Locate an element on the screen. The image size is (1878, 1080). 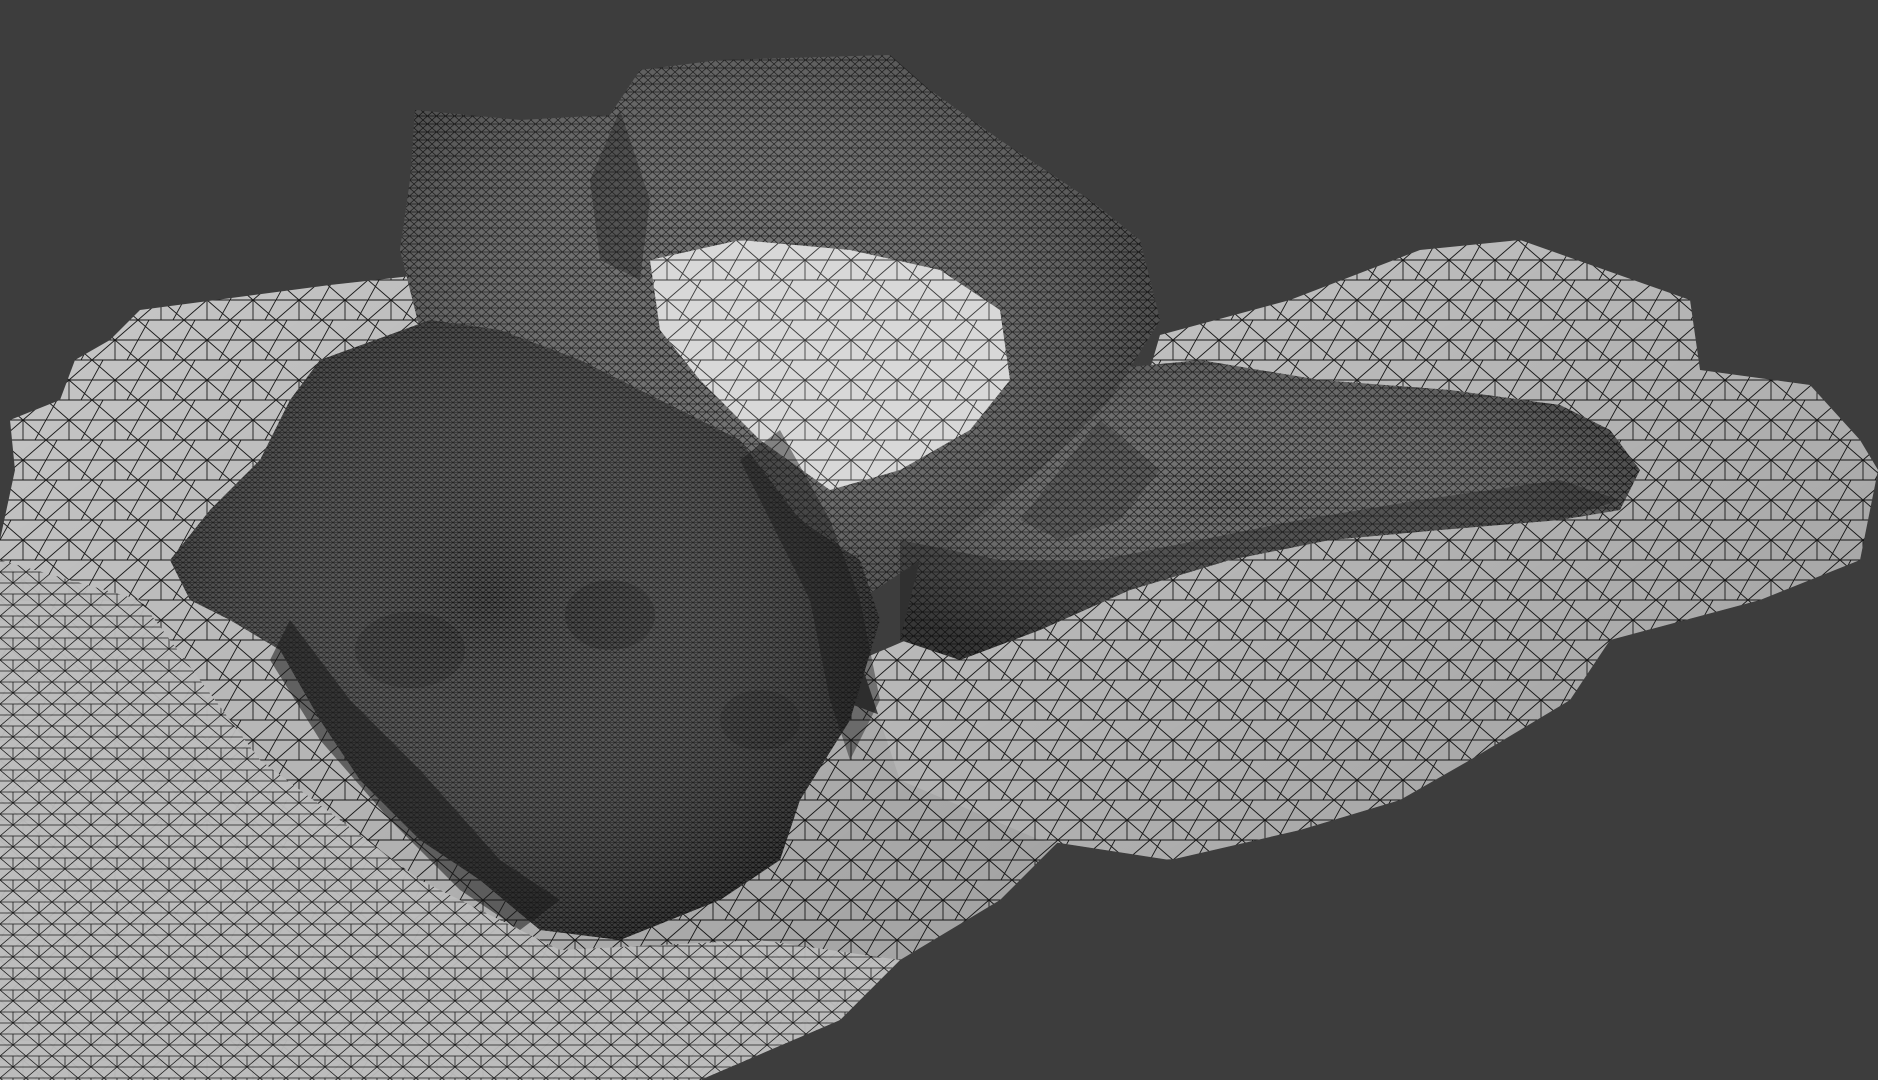
bump-center is located at coordinates (610, 615).